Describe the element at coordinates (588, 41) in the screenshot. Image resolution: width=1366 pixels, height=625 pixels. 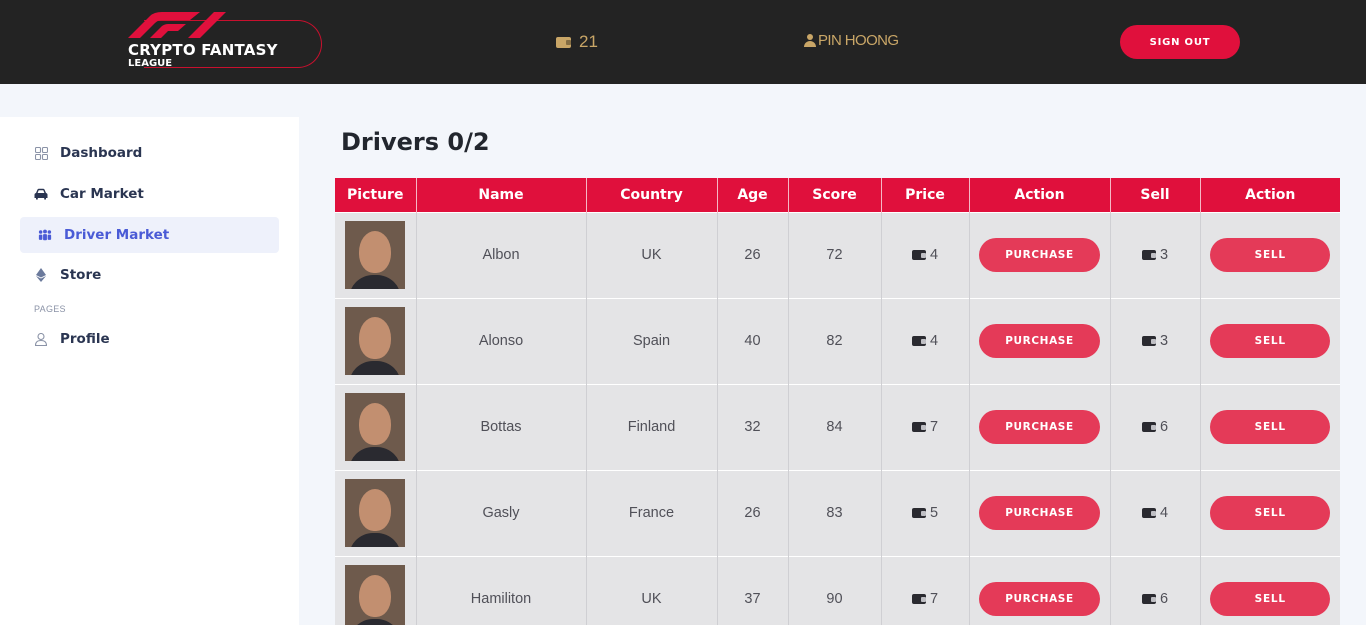
I see `coin-balance-value: 21` at that location.